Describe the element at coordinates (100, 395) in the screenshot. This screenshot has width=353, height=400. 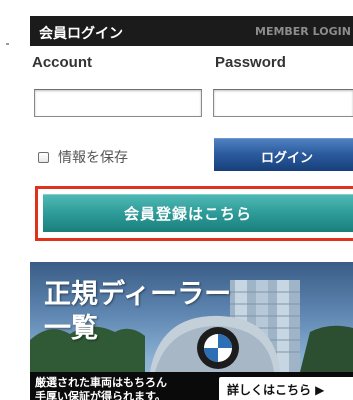
I see `banner-caption-line2: 手厚い保証が得られます。` at that location.